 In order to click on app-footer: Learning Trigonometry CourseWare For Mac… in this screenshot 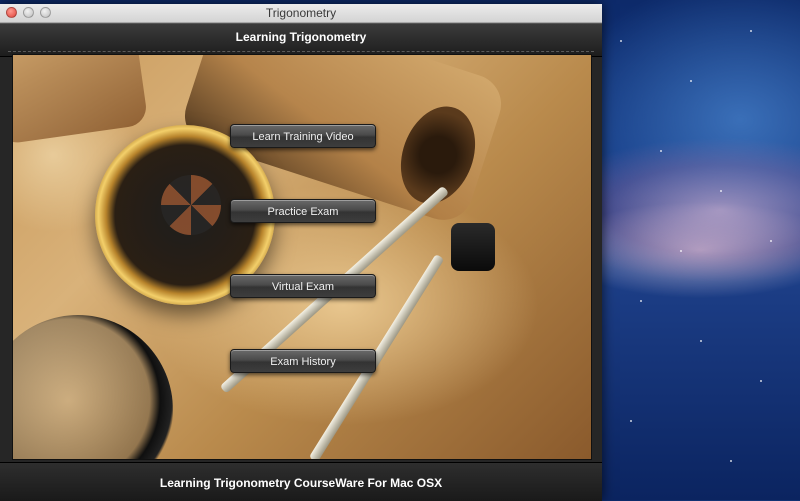, I will do `click(301, 481)`.